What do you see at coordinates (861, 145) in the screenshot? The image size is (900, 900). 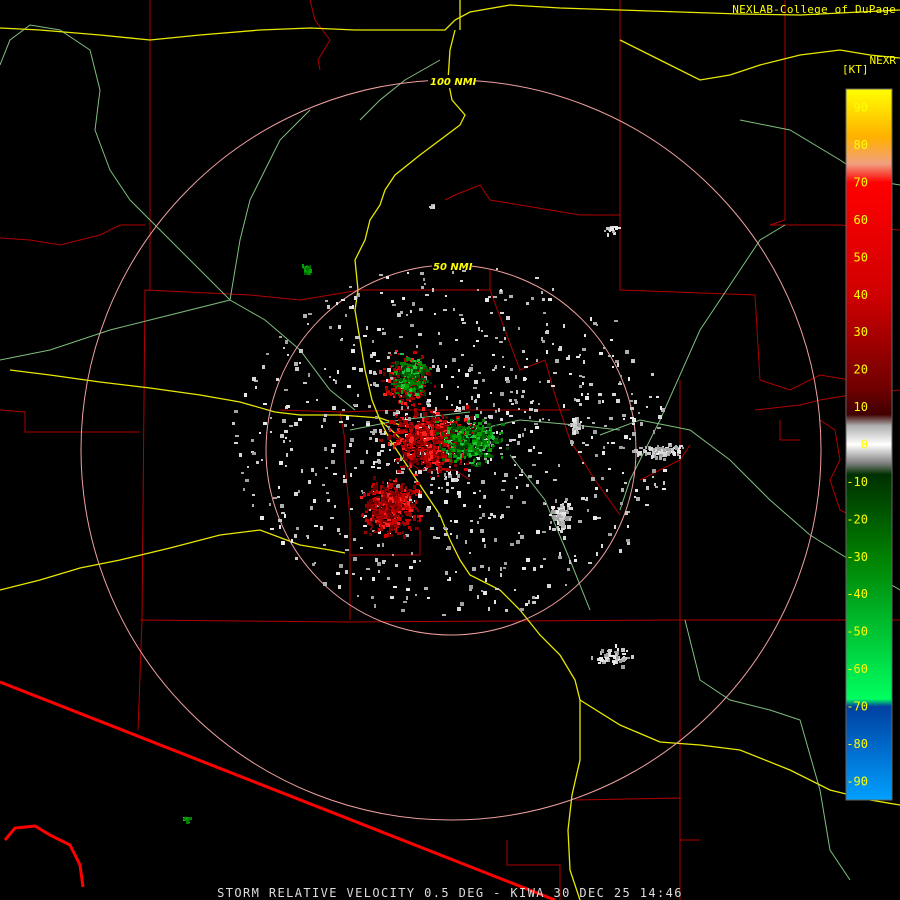 I see `color-scale-tick-label: 80` at bounding box center [861, 145].